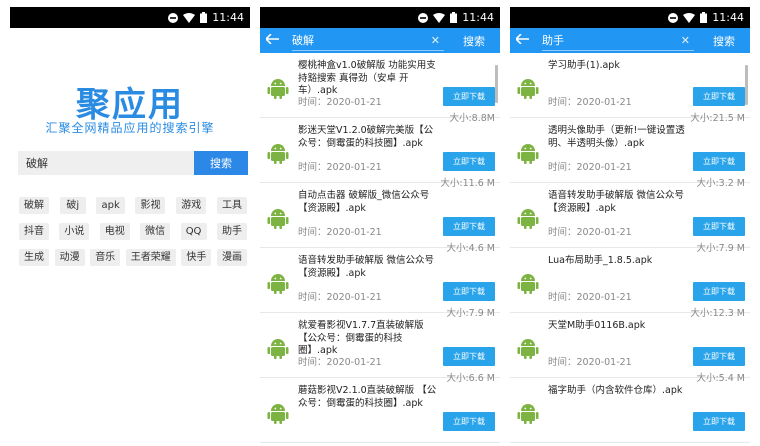 Image resolution: width=760 pixels, height=446 pixels. I want to click on tag-item: 生成, so click(34, 257).